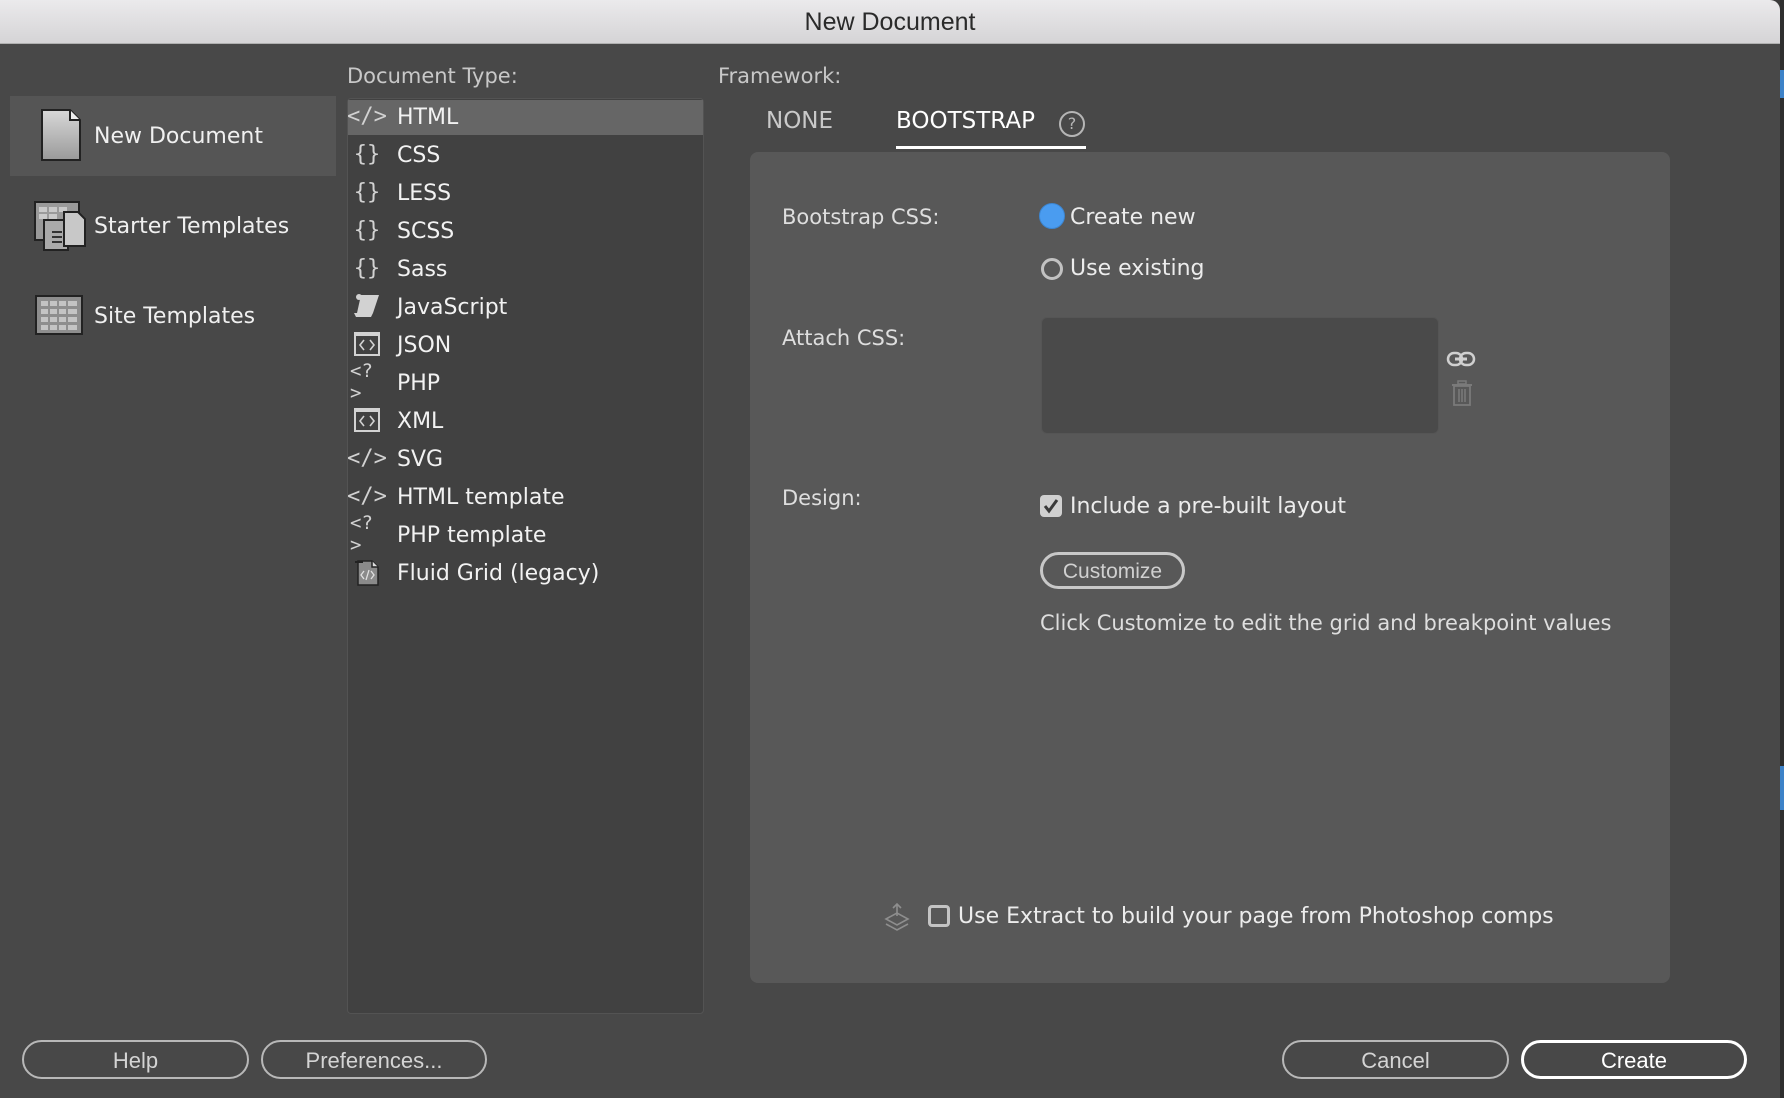 Image resolution: width=1784 pixels, height=1098 pixels. Describe the element at coordinates (420, 421) in the screenshot. I see `doc-type-label: XML` at that location.